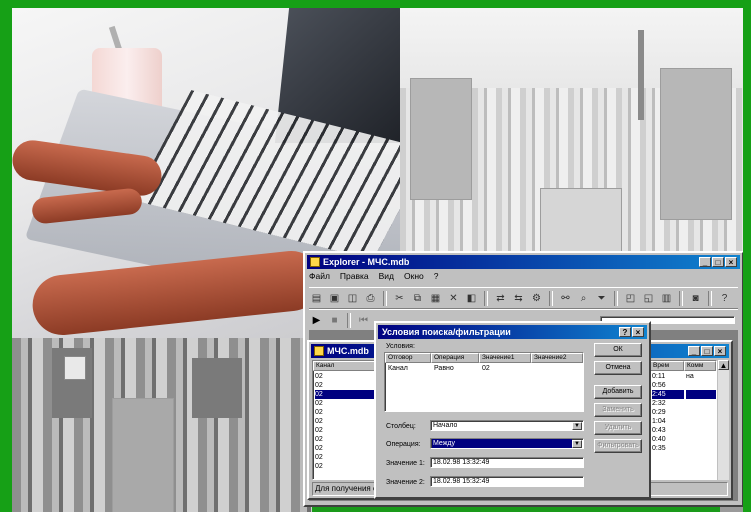 This screenshot has width=751, height=512. What do you see at coordinates (6, 256) in the screenshot?
I see `frame-left` at bounding box center [6, 256].